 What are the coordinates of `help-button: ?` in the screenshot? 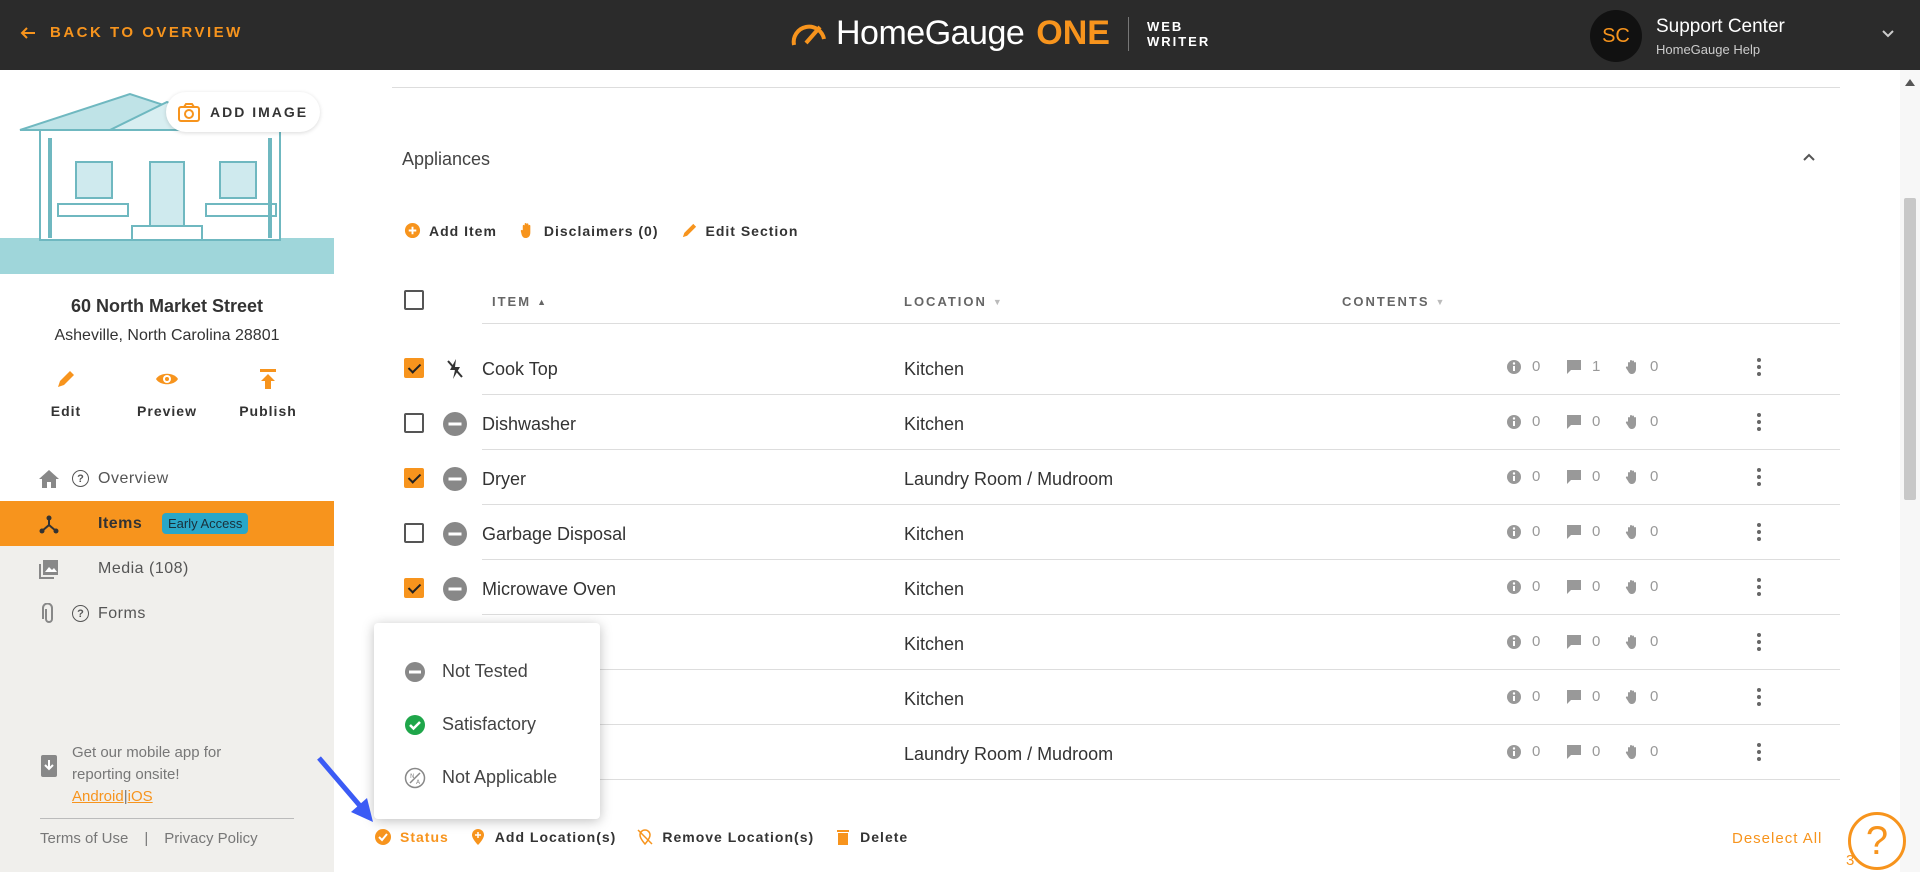 It's located at (1877, 841).